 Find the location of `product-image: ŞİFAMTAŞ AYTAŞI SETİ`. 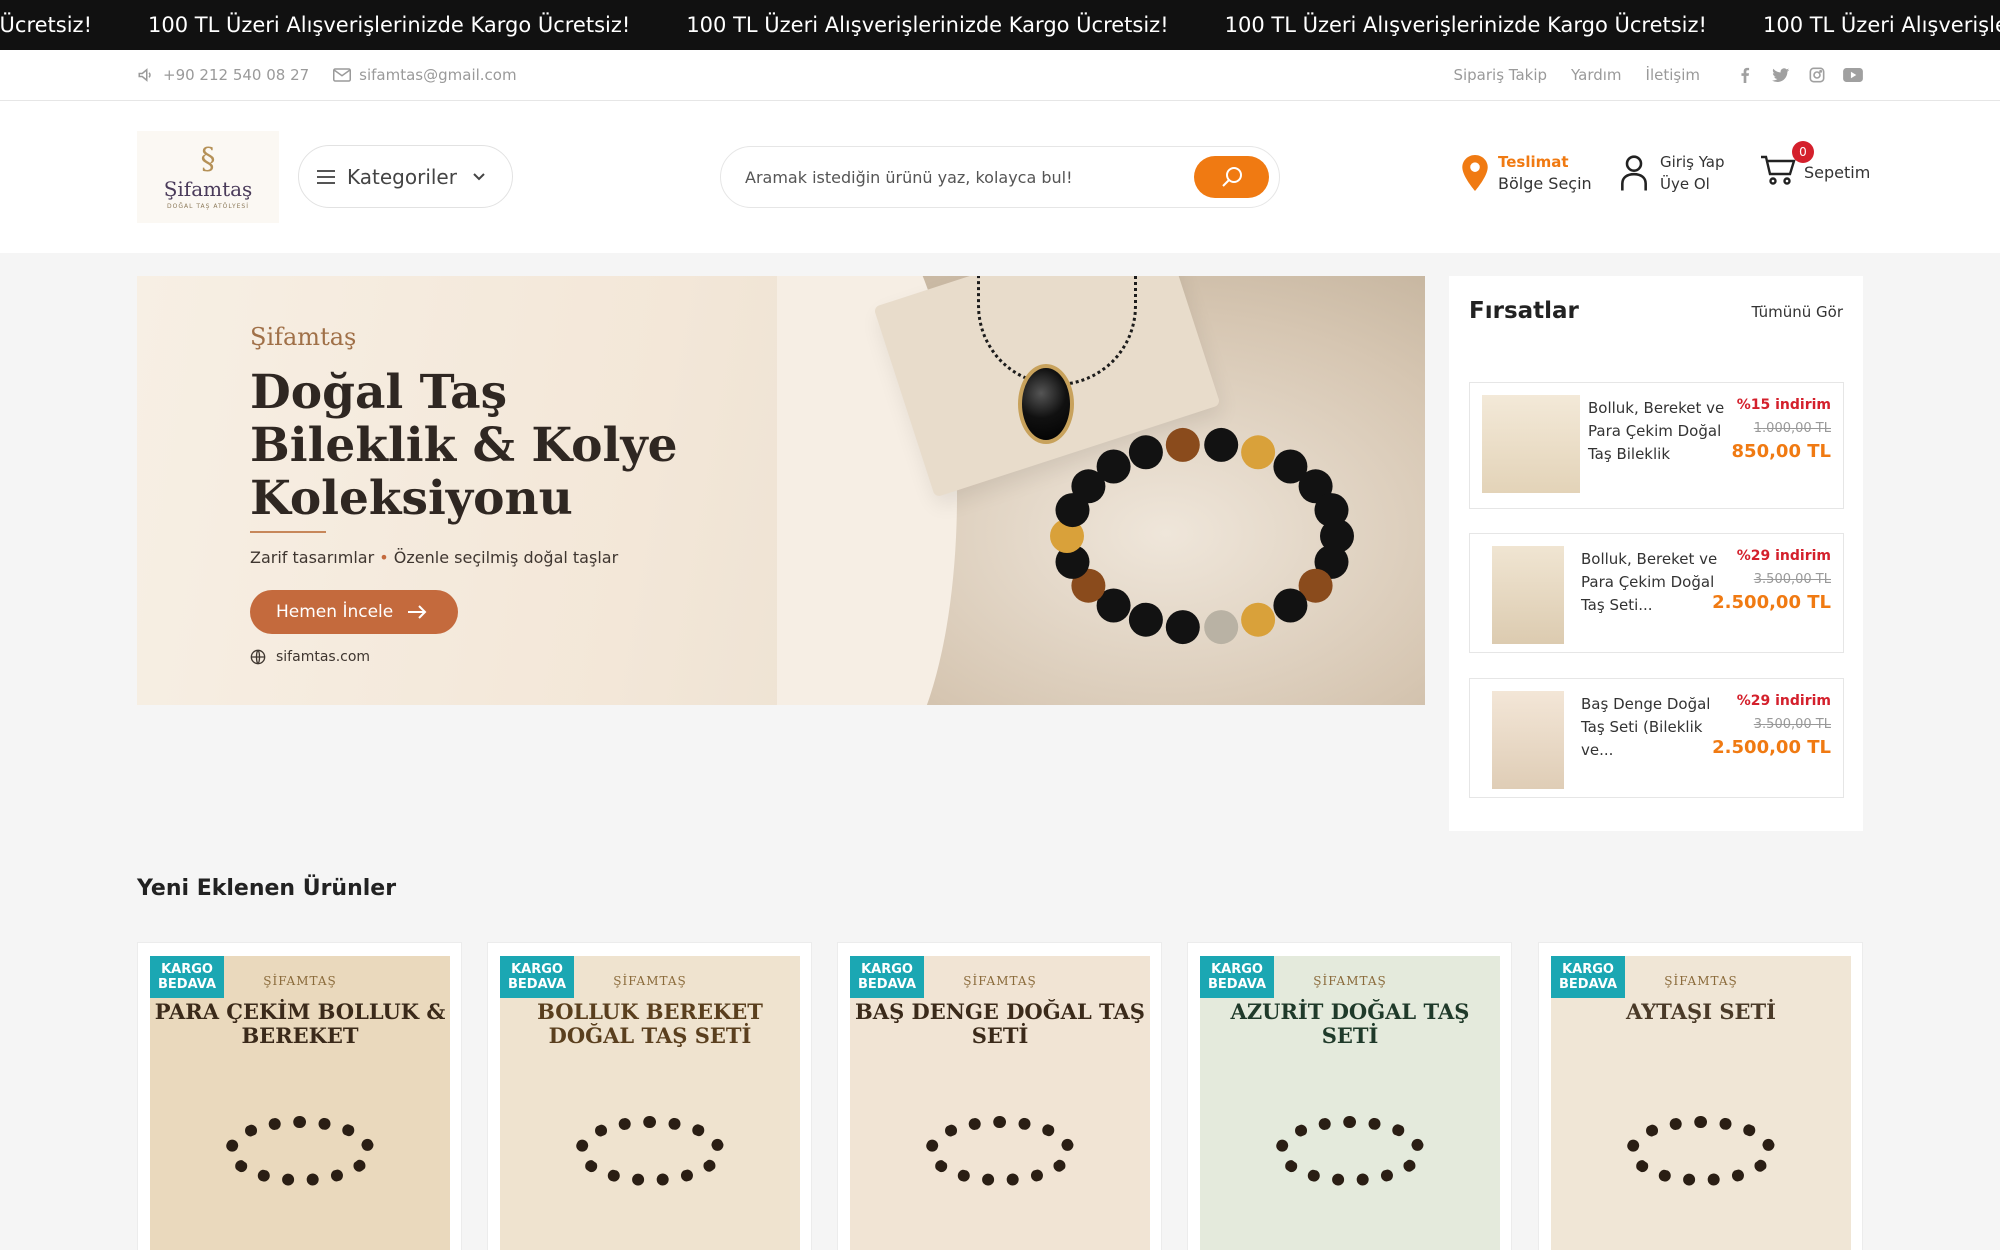

product-image: ŞİFAMTAŞ AYTAŞI SETİ is located at coordinates (1701, 1103).